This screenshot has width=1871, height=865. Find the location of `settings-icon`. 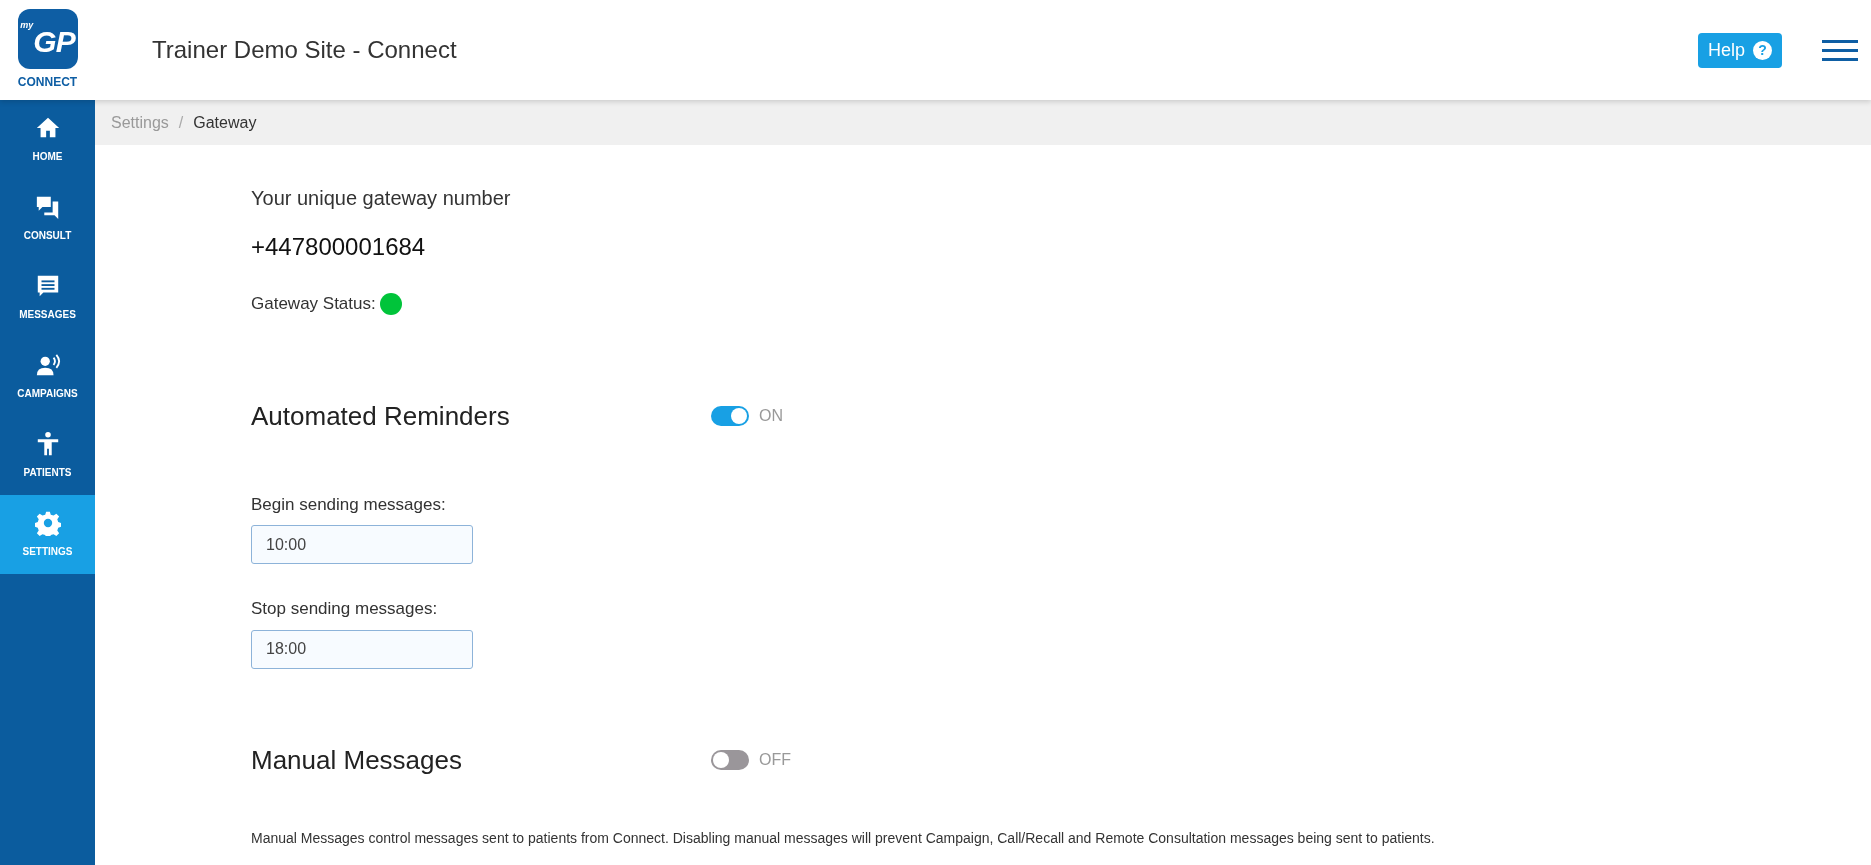

settings-icon is located at coordinates (47, 523).